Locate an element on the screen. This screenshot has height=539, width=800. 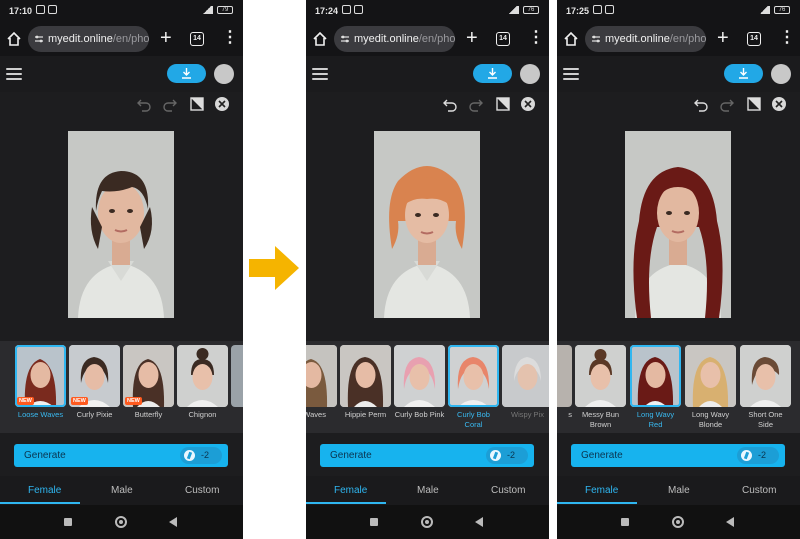
battery-icon: 79 is located at coordinates (225, 10).